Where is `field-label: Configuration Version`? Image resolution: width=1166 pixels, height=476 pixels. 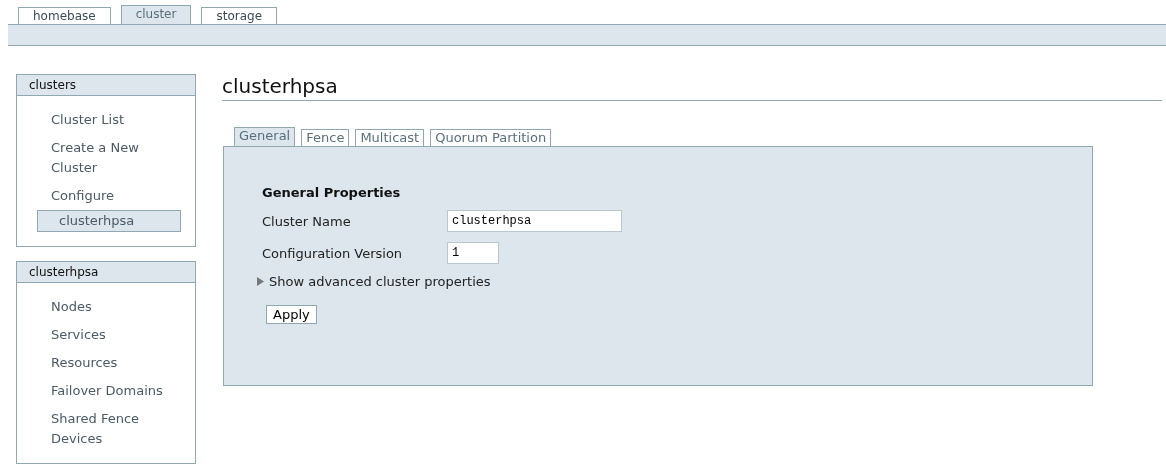 field-label: Configuration Version is located at coordinates (333, 253).